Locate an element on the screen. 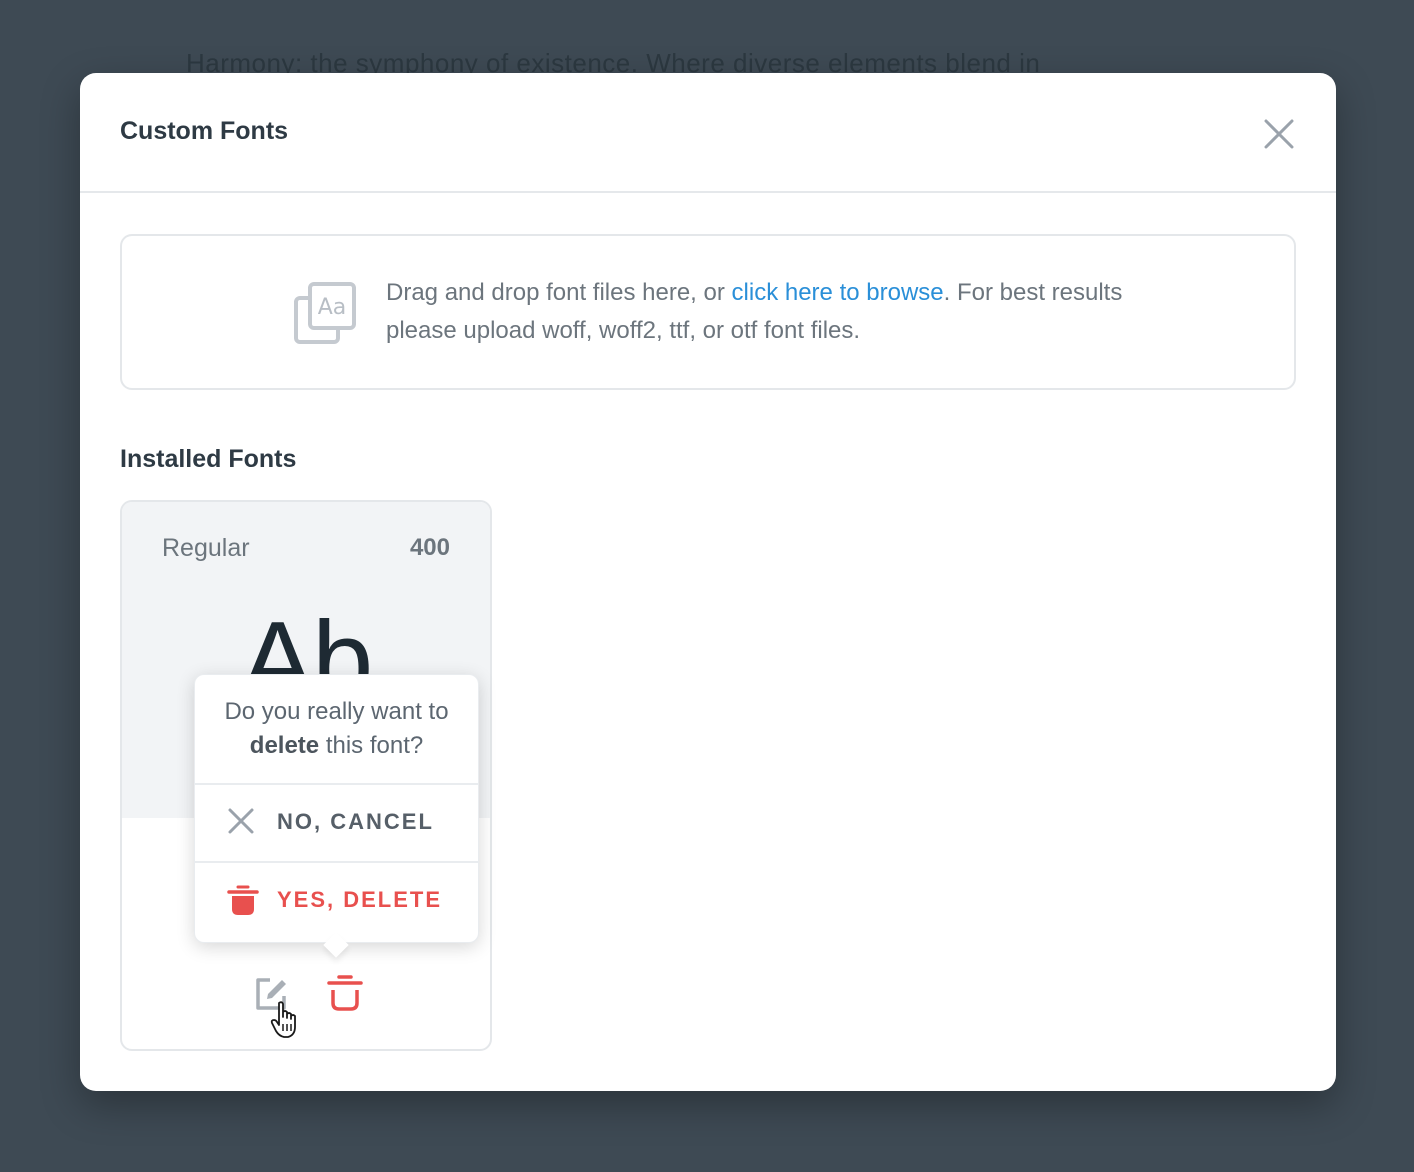  browse-link: click here to browse is located at coordinates (838, 292).